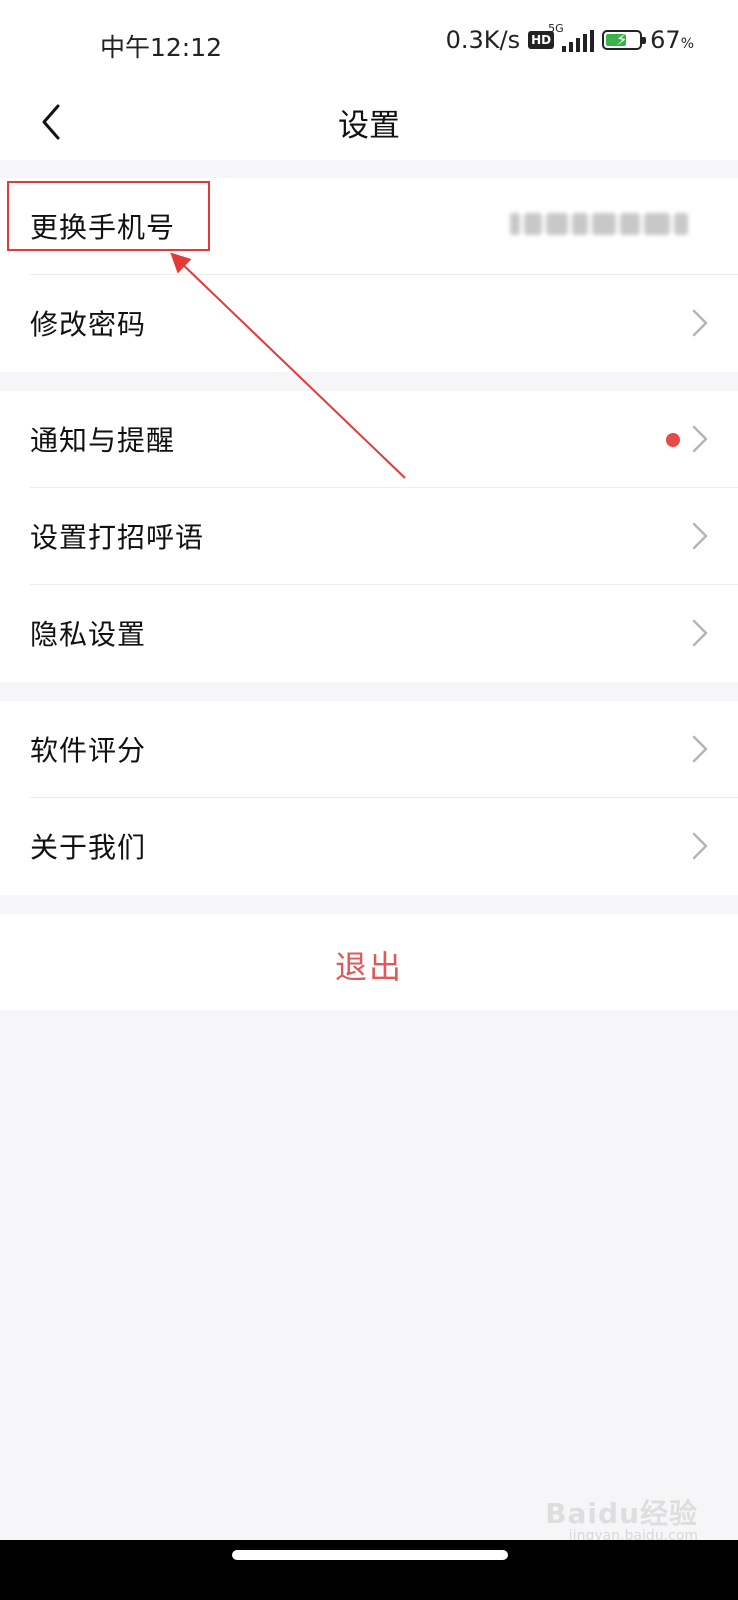  I want to click on setting-label: 关于我们, so click(88, 847).